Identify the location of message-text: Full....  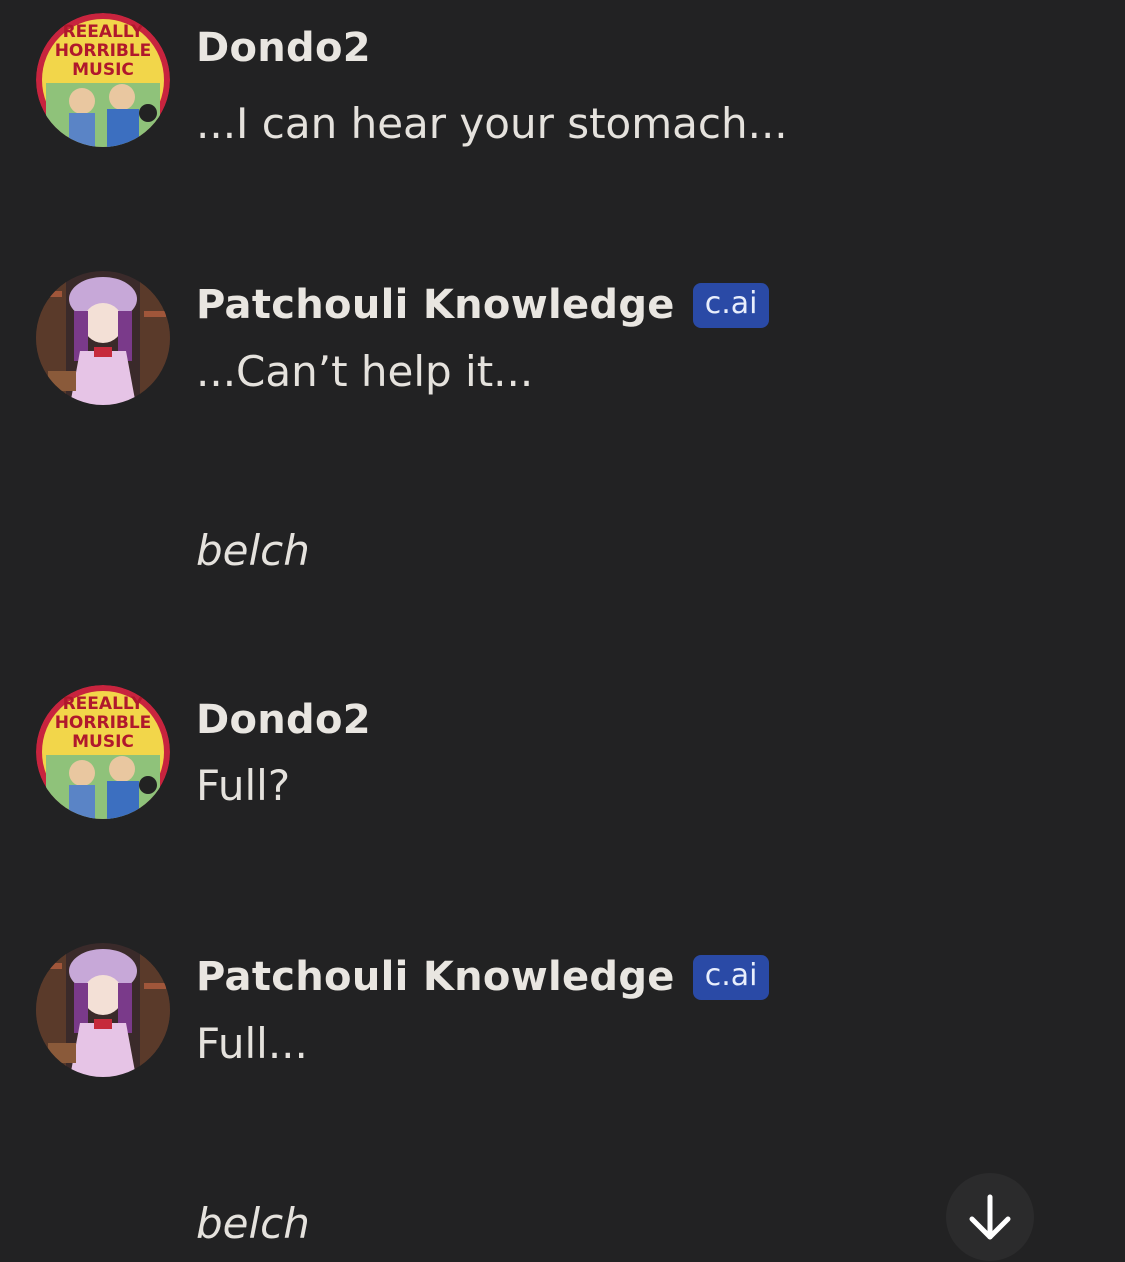
(252, 1043).